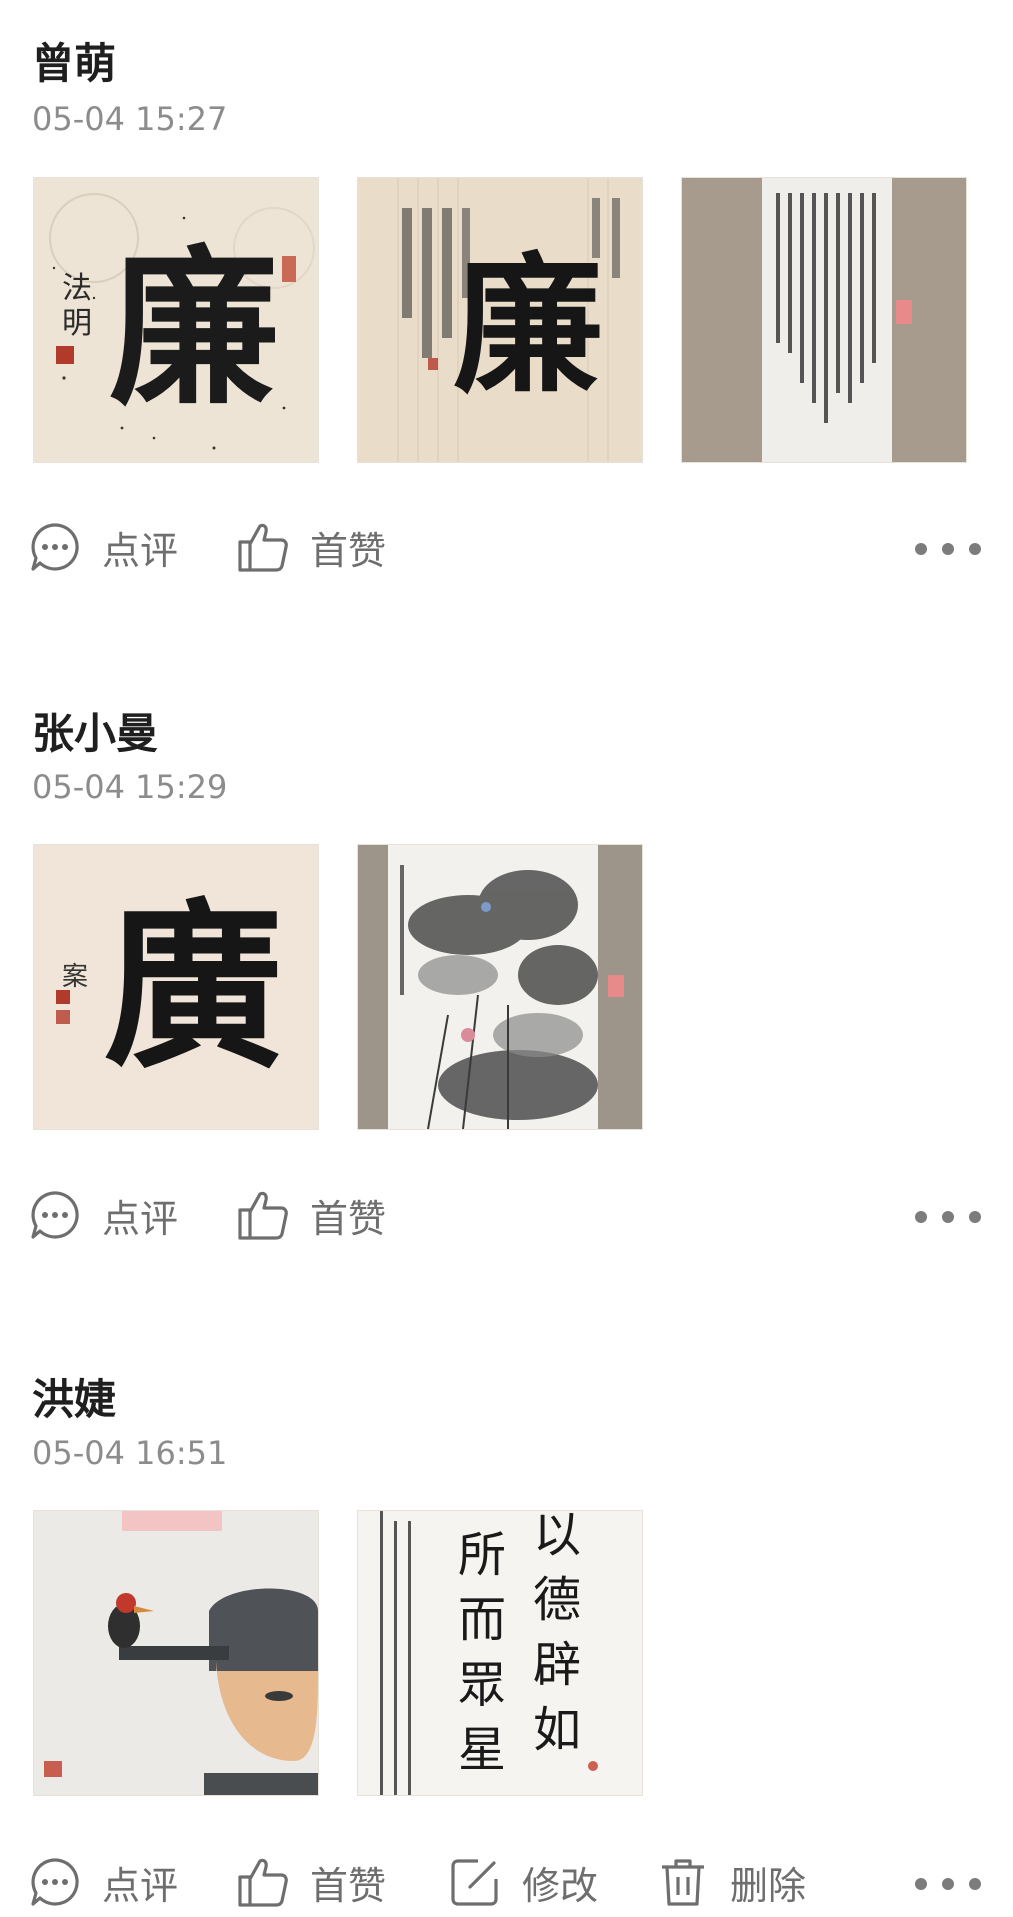 Image resolution: width=1013 pixels, height=1917 pixels. What do you see at coordinates (77, 323) in the screenshot?
I see `svg-text: 明` at bounding box center [77, 323].